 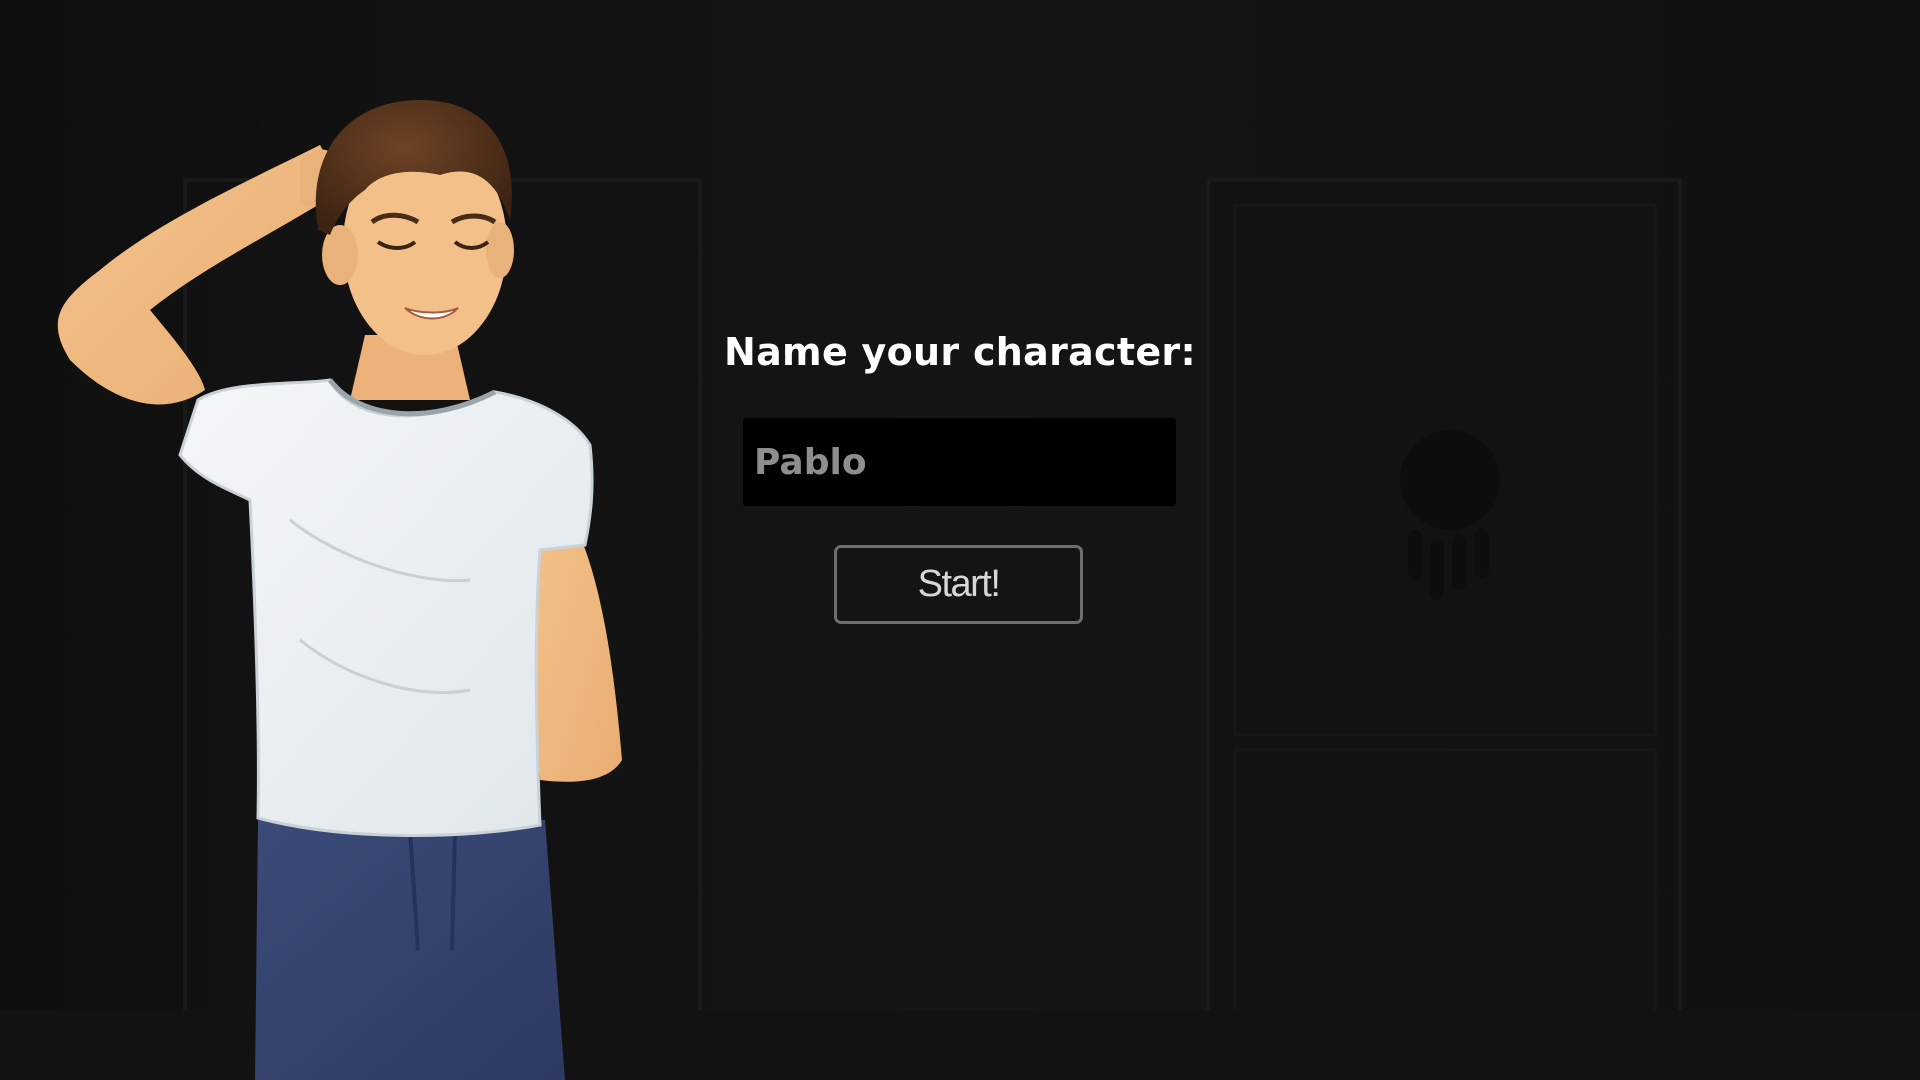 I want to click on start-button-label: Start!, so click(x=959, y=584).